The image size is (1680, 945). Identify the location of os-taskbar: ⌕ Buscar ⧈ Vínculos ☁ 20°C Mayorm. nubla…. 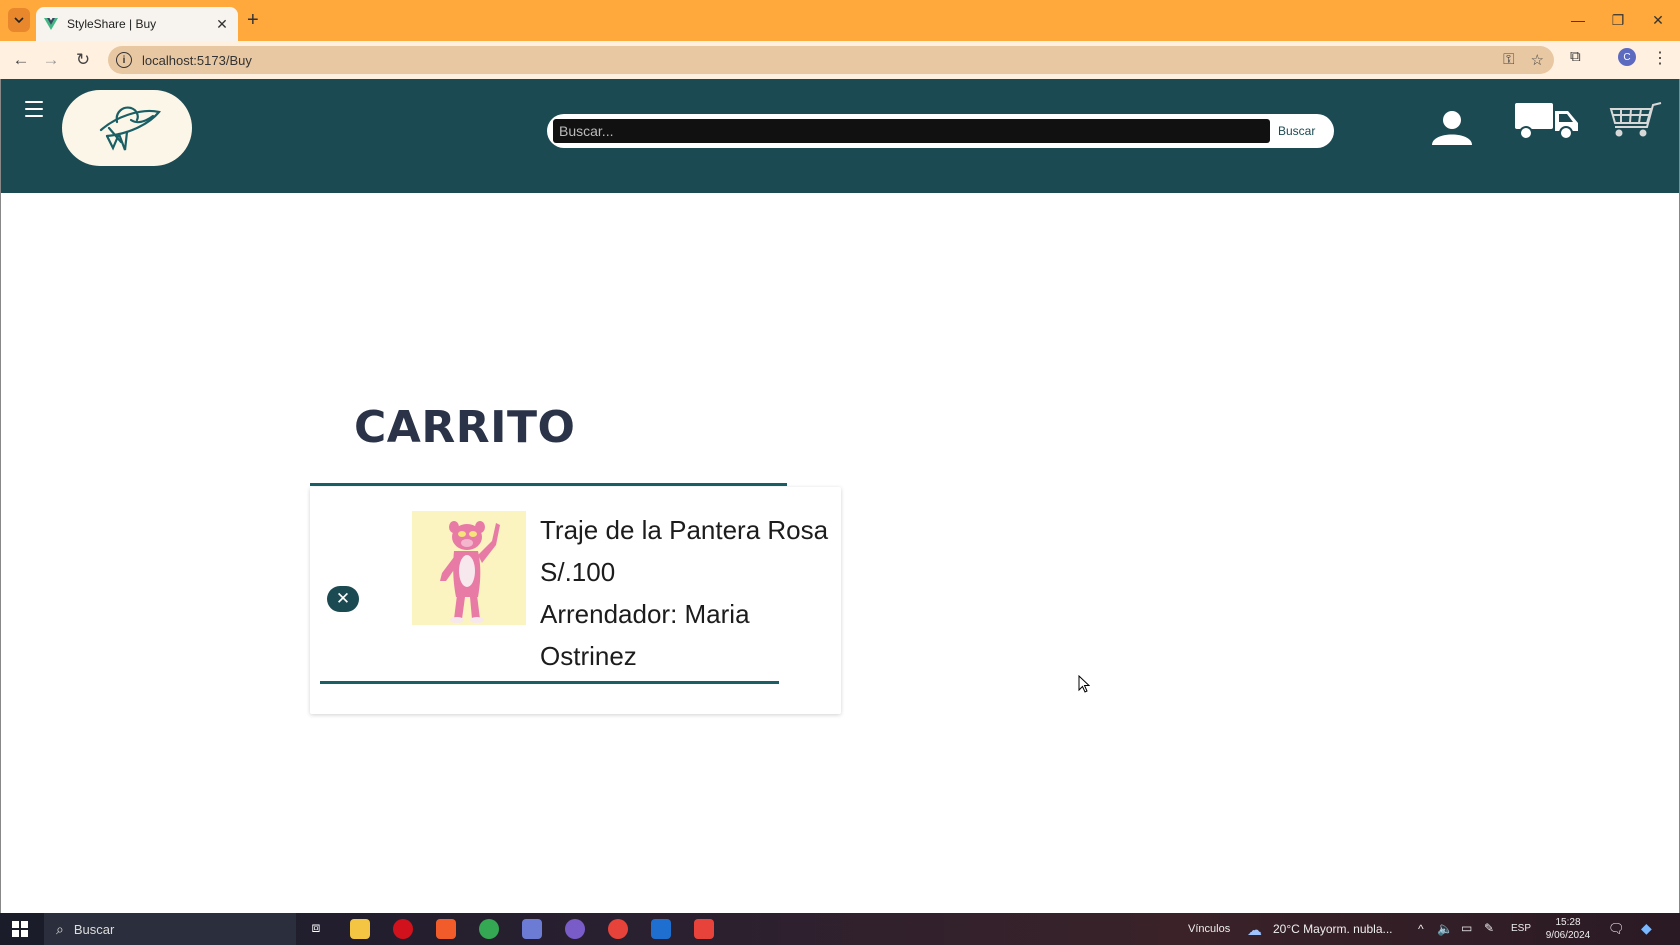
(840, 929).